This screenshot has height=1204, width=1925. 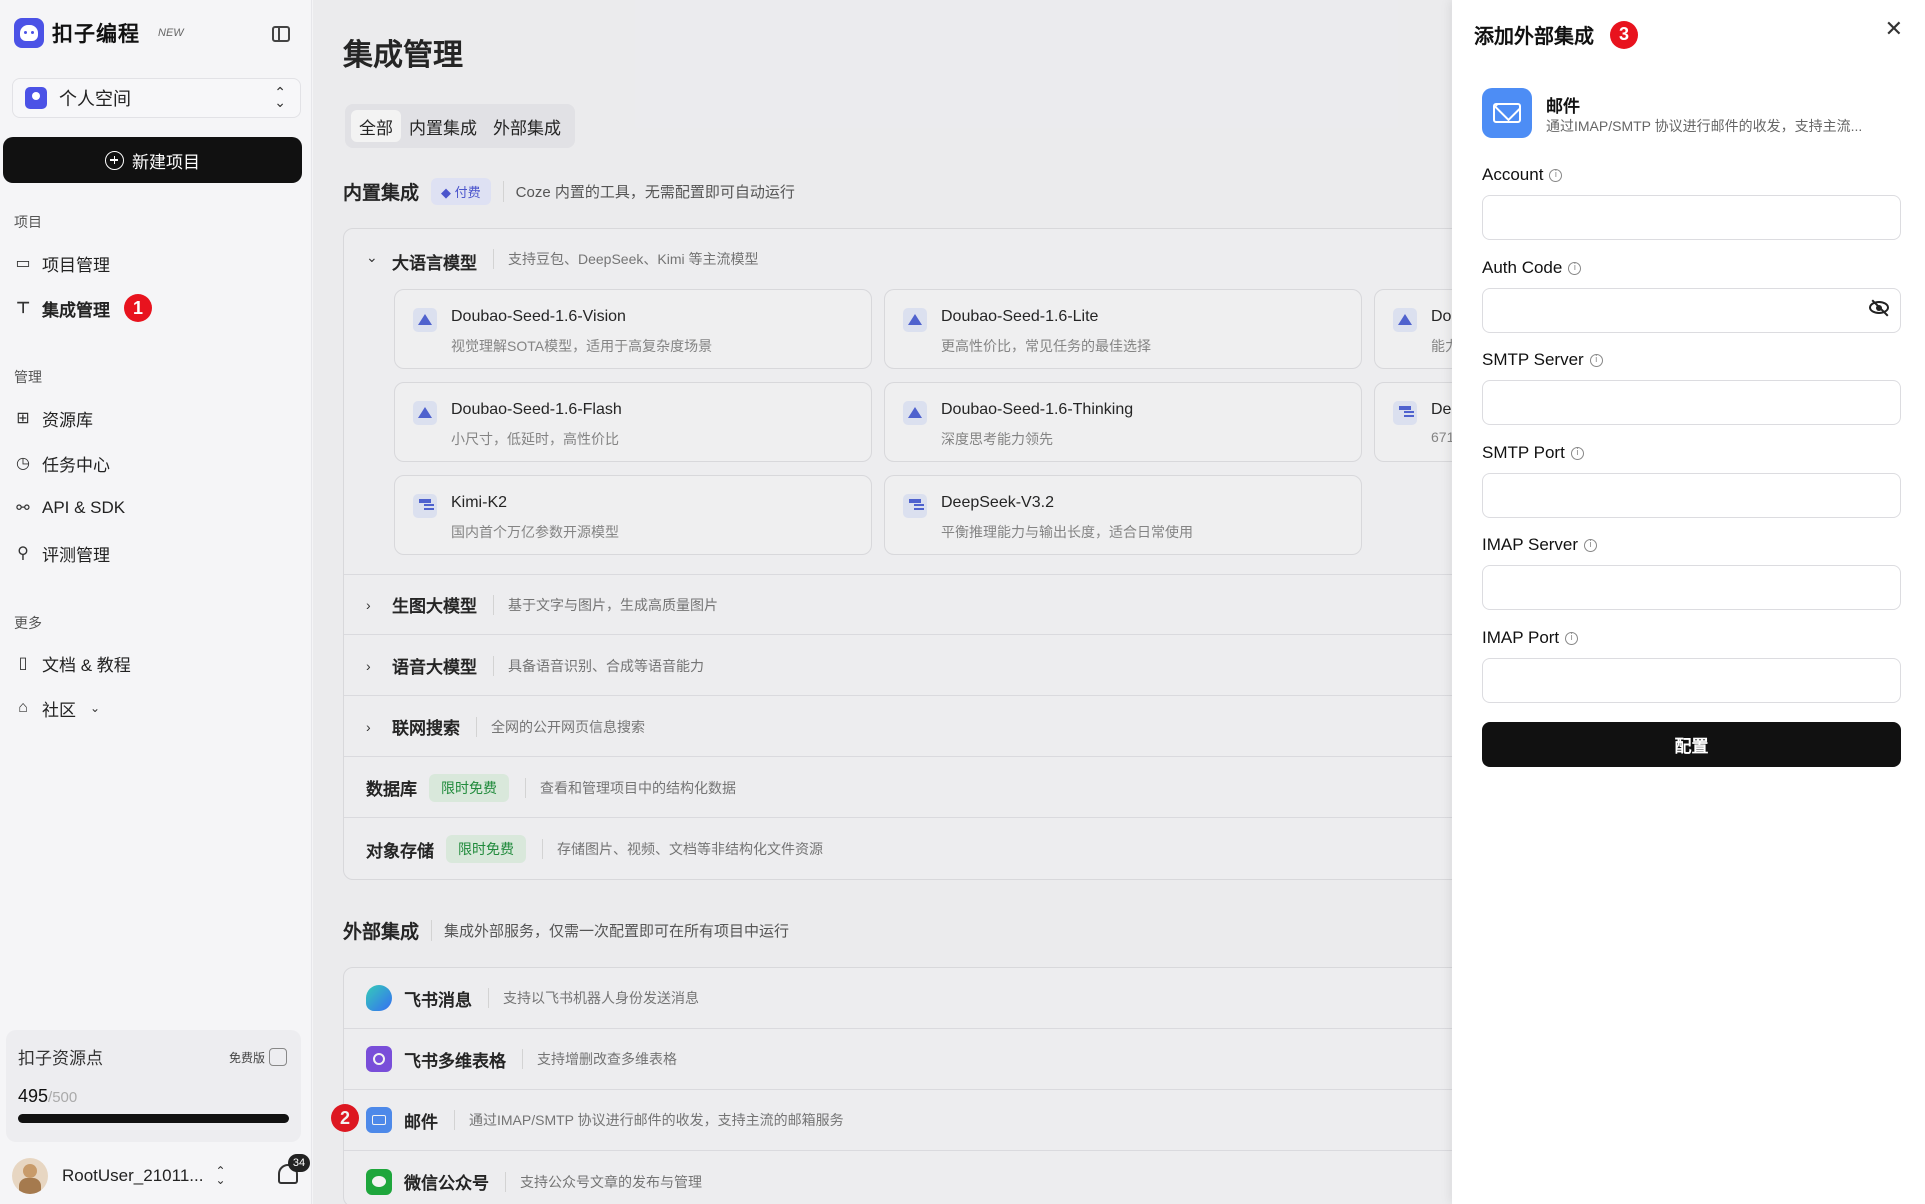 What do you see at coordinates (157, 708) in the screenshot?
I see `sidebar-item-community: ⌂ 社区 ⌄` at bounding box center [157, 708].